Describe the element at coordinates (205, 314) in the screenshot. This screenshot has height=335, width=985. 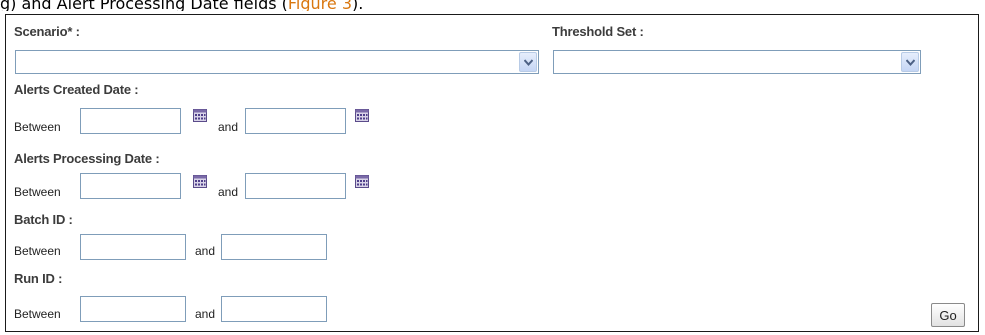
I see `run-id-and-label: and` at that location.